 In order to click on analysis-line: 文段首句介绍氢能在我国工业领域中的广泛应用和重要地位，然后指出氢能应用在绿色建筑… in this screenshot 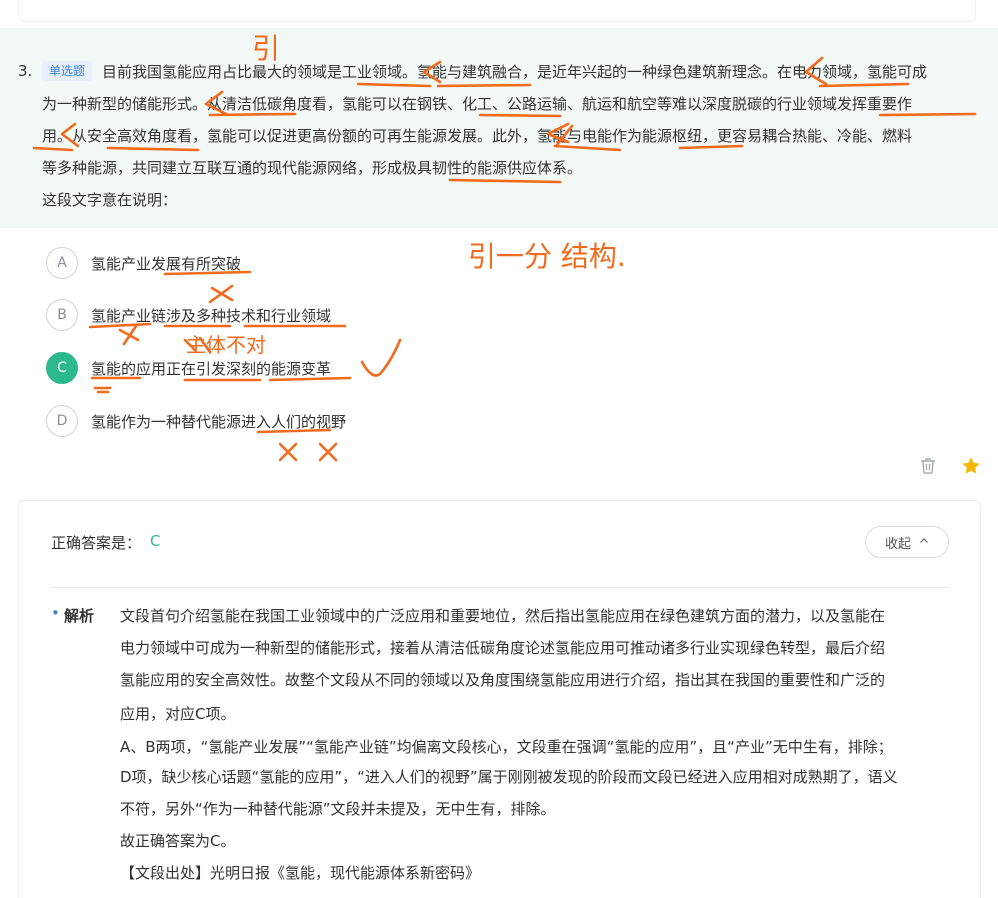, I will do `click(503, 616)`.